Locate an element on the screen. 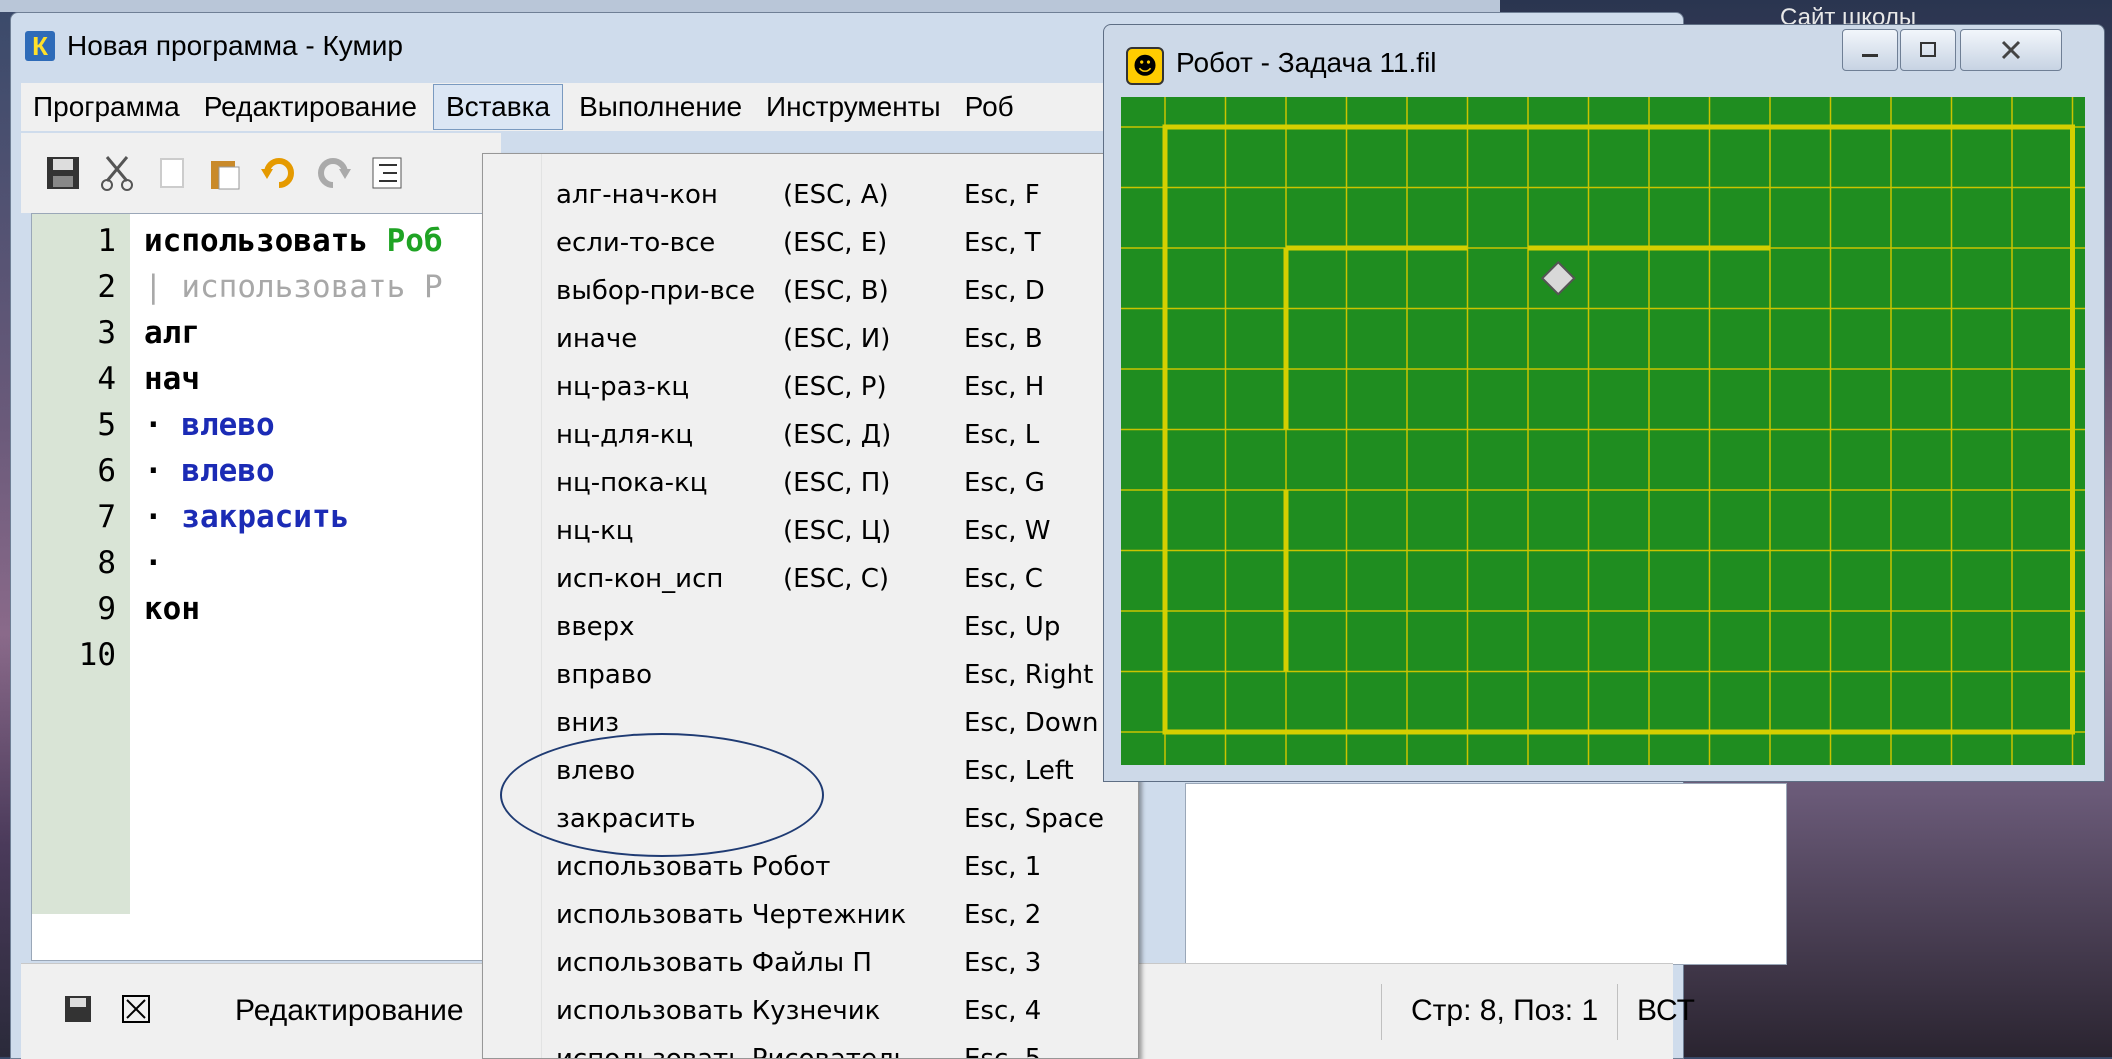 Image resolution: width=2112 pixels, height=1059 pixels. menu-item: иначе (ESC, И) Esc, B is located at coordinates (810, 340).